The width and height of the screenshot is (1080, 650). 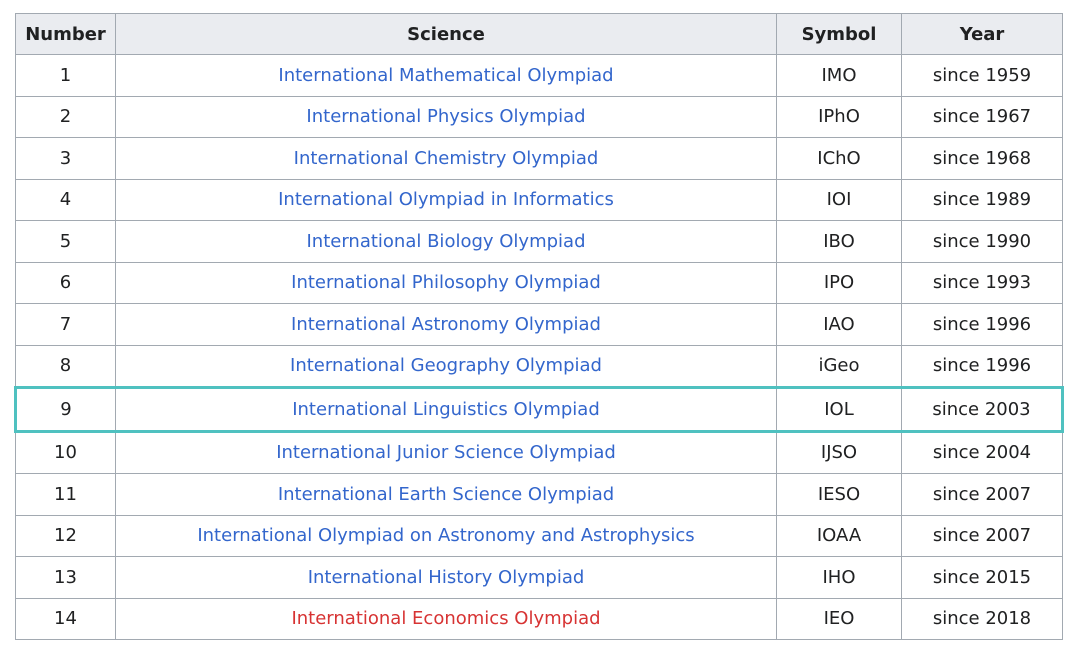 I want to click on cell-number: 9, so click(x=65, y=409).